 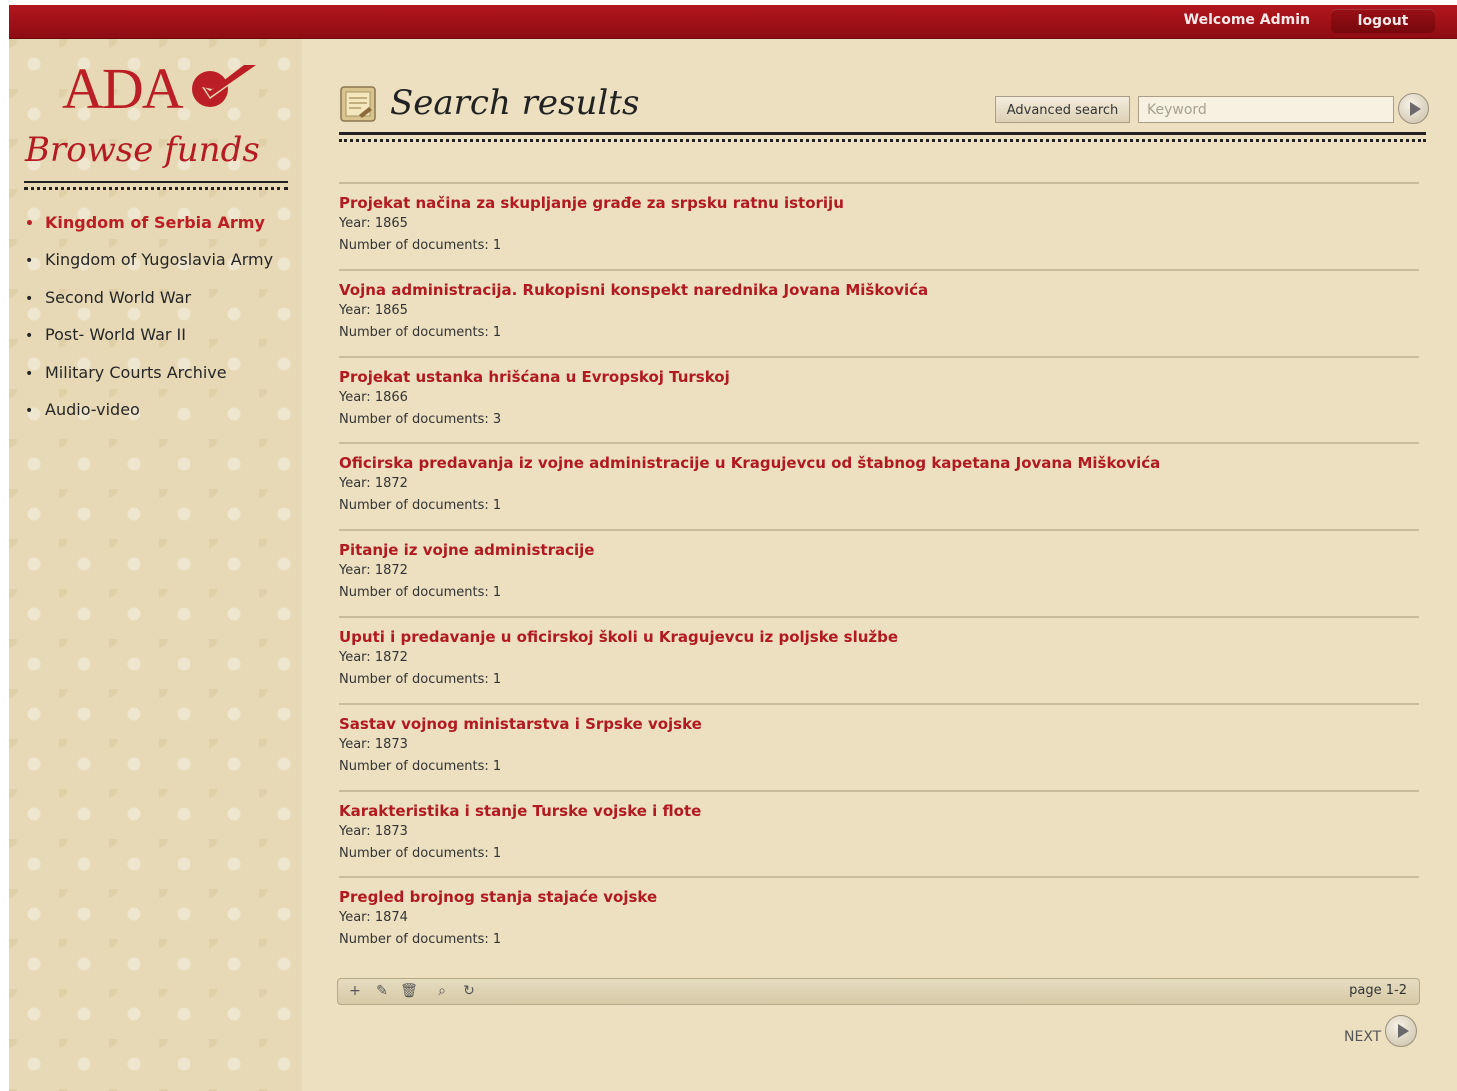 I want to click on next-page-button, so click(x=1401, y=1031).